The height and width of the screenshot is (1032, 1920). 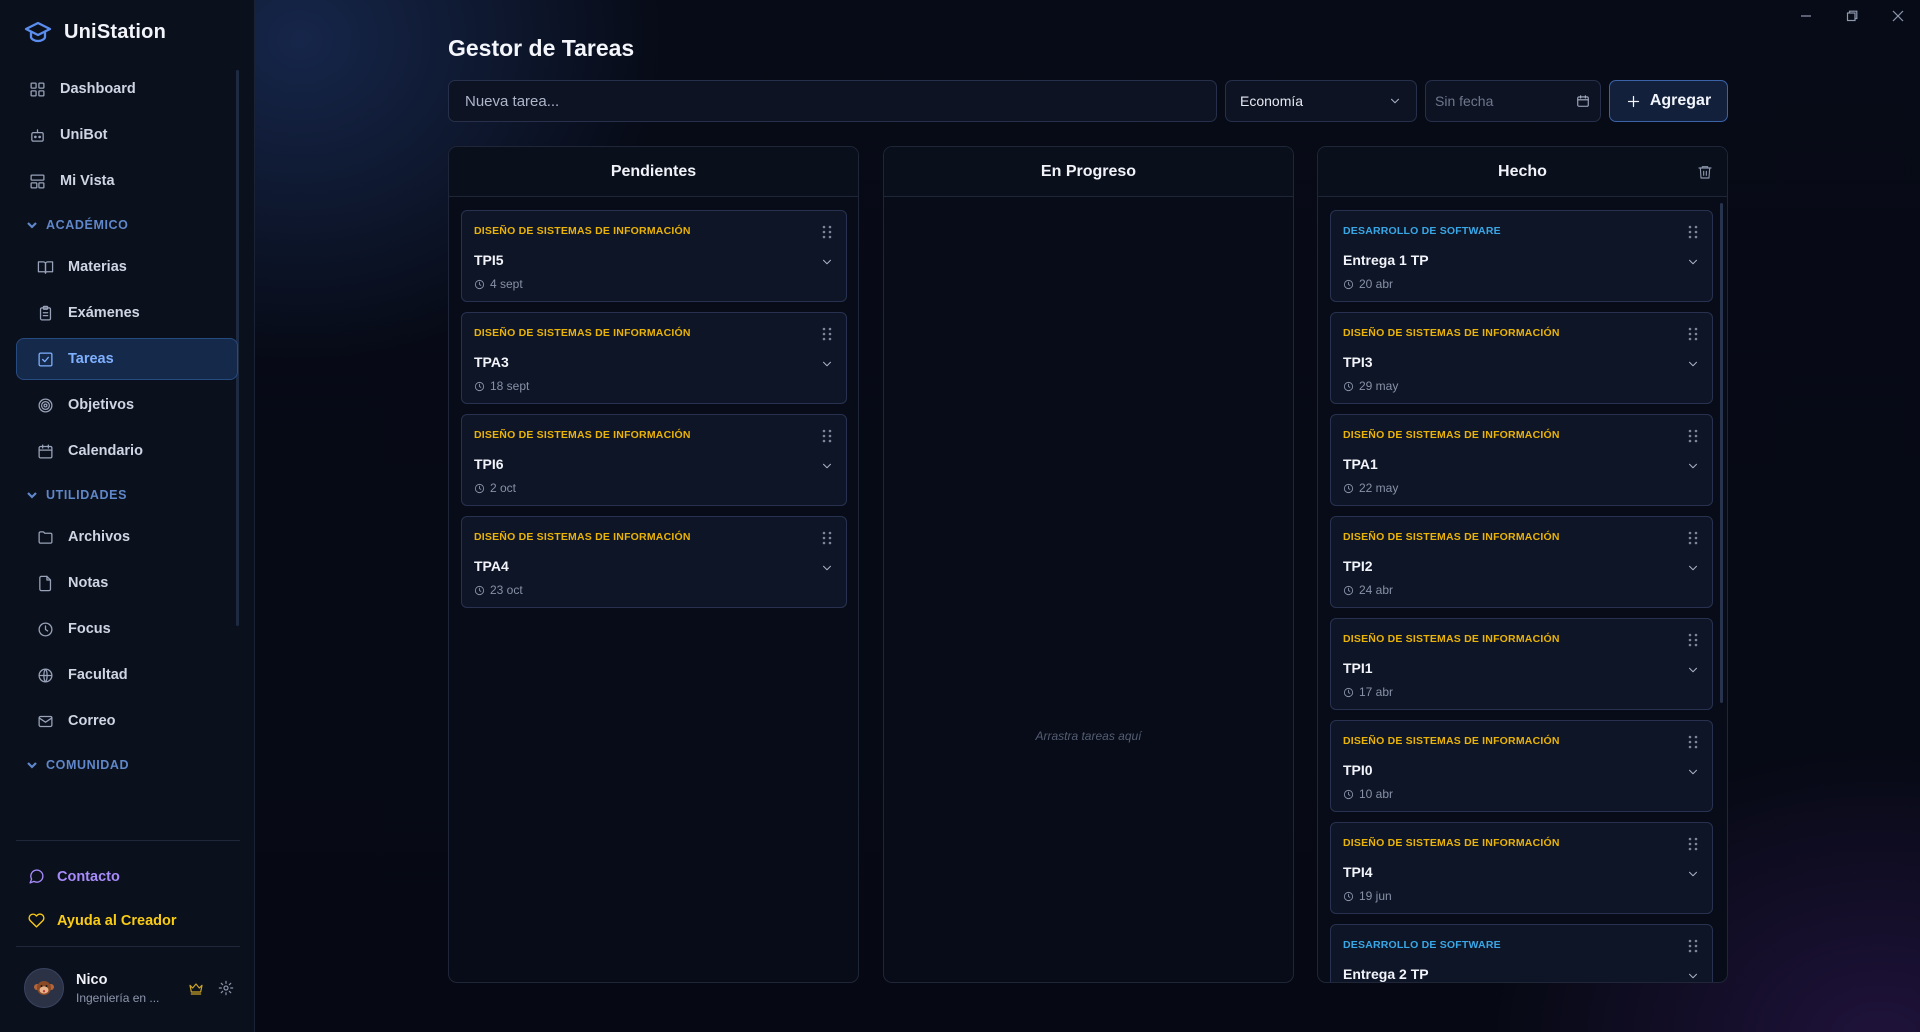 What do you see at coordinates (127, 629) in the screenshot?
I see `sidebar-item-focus: Focus` at bounding box center [127, 629].